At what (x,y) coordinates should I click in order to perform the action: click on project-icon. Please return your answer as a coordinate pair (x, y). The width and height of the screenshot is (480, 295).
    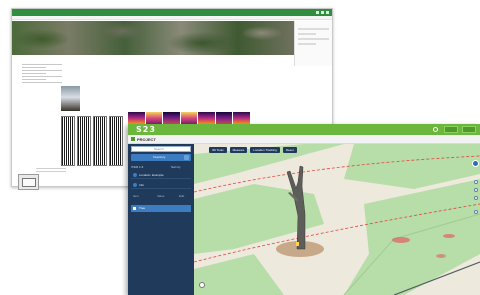
    Looking at the image, I should click on (133, 139).